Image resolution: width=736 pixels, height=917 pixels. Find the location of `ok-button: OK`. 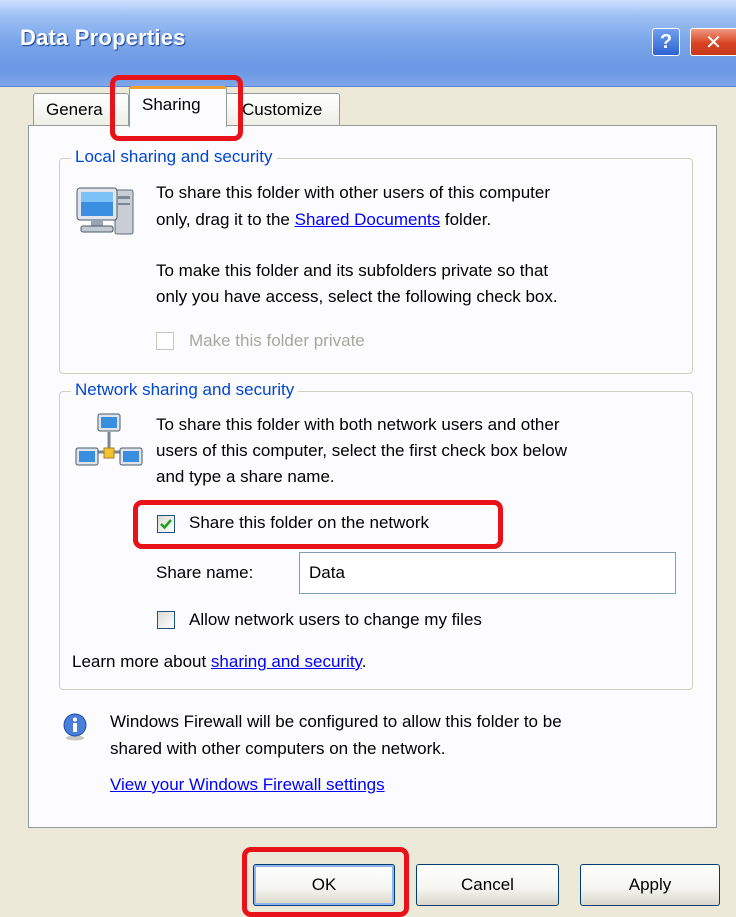

ok-button: OK is located at coordinates (324, 885).